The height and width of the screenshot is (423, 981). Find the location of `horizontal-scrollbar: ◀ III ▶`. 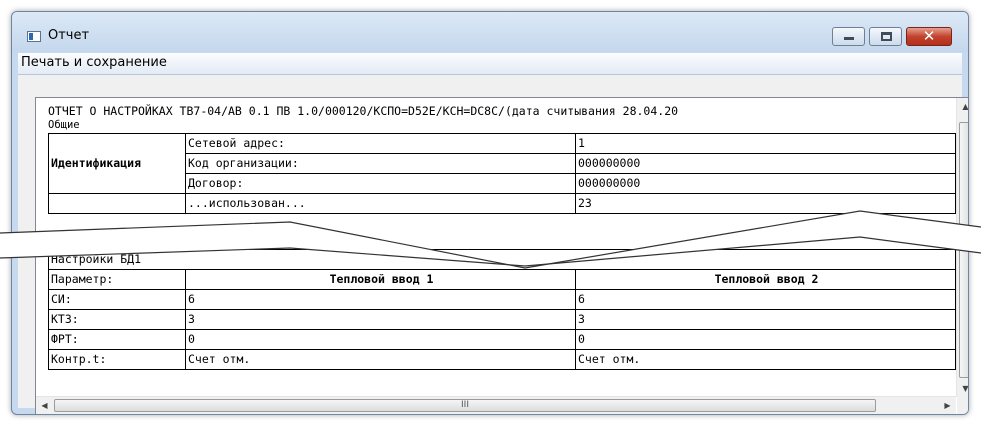

horizontal-scrollbar: ◀ III ▶ is located at coordinates (496, 405).